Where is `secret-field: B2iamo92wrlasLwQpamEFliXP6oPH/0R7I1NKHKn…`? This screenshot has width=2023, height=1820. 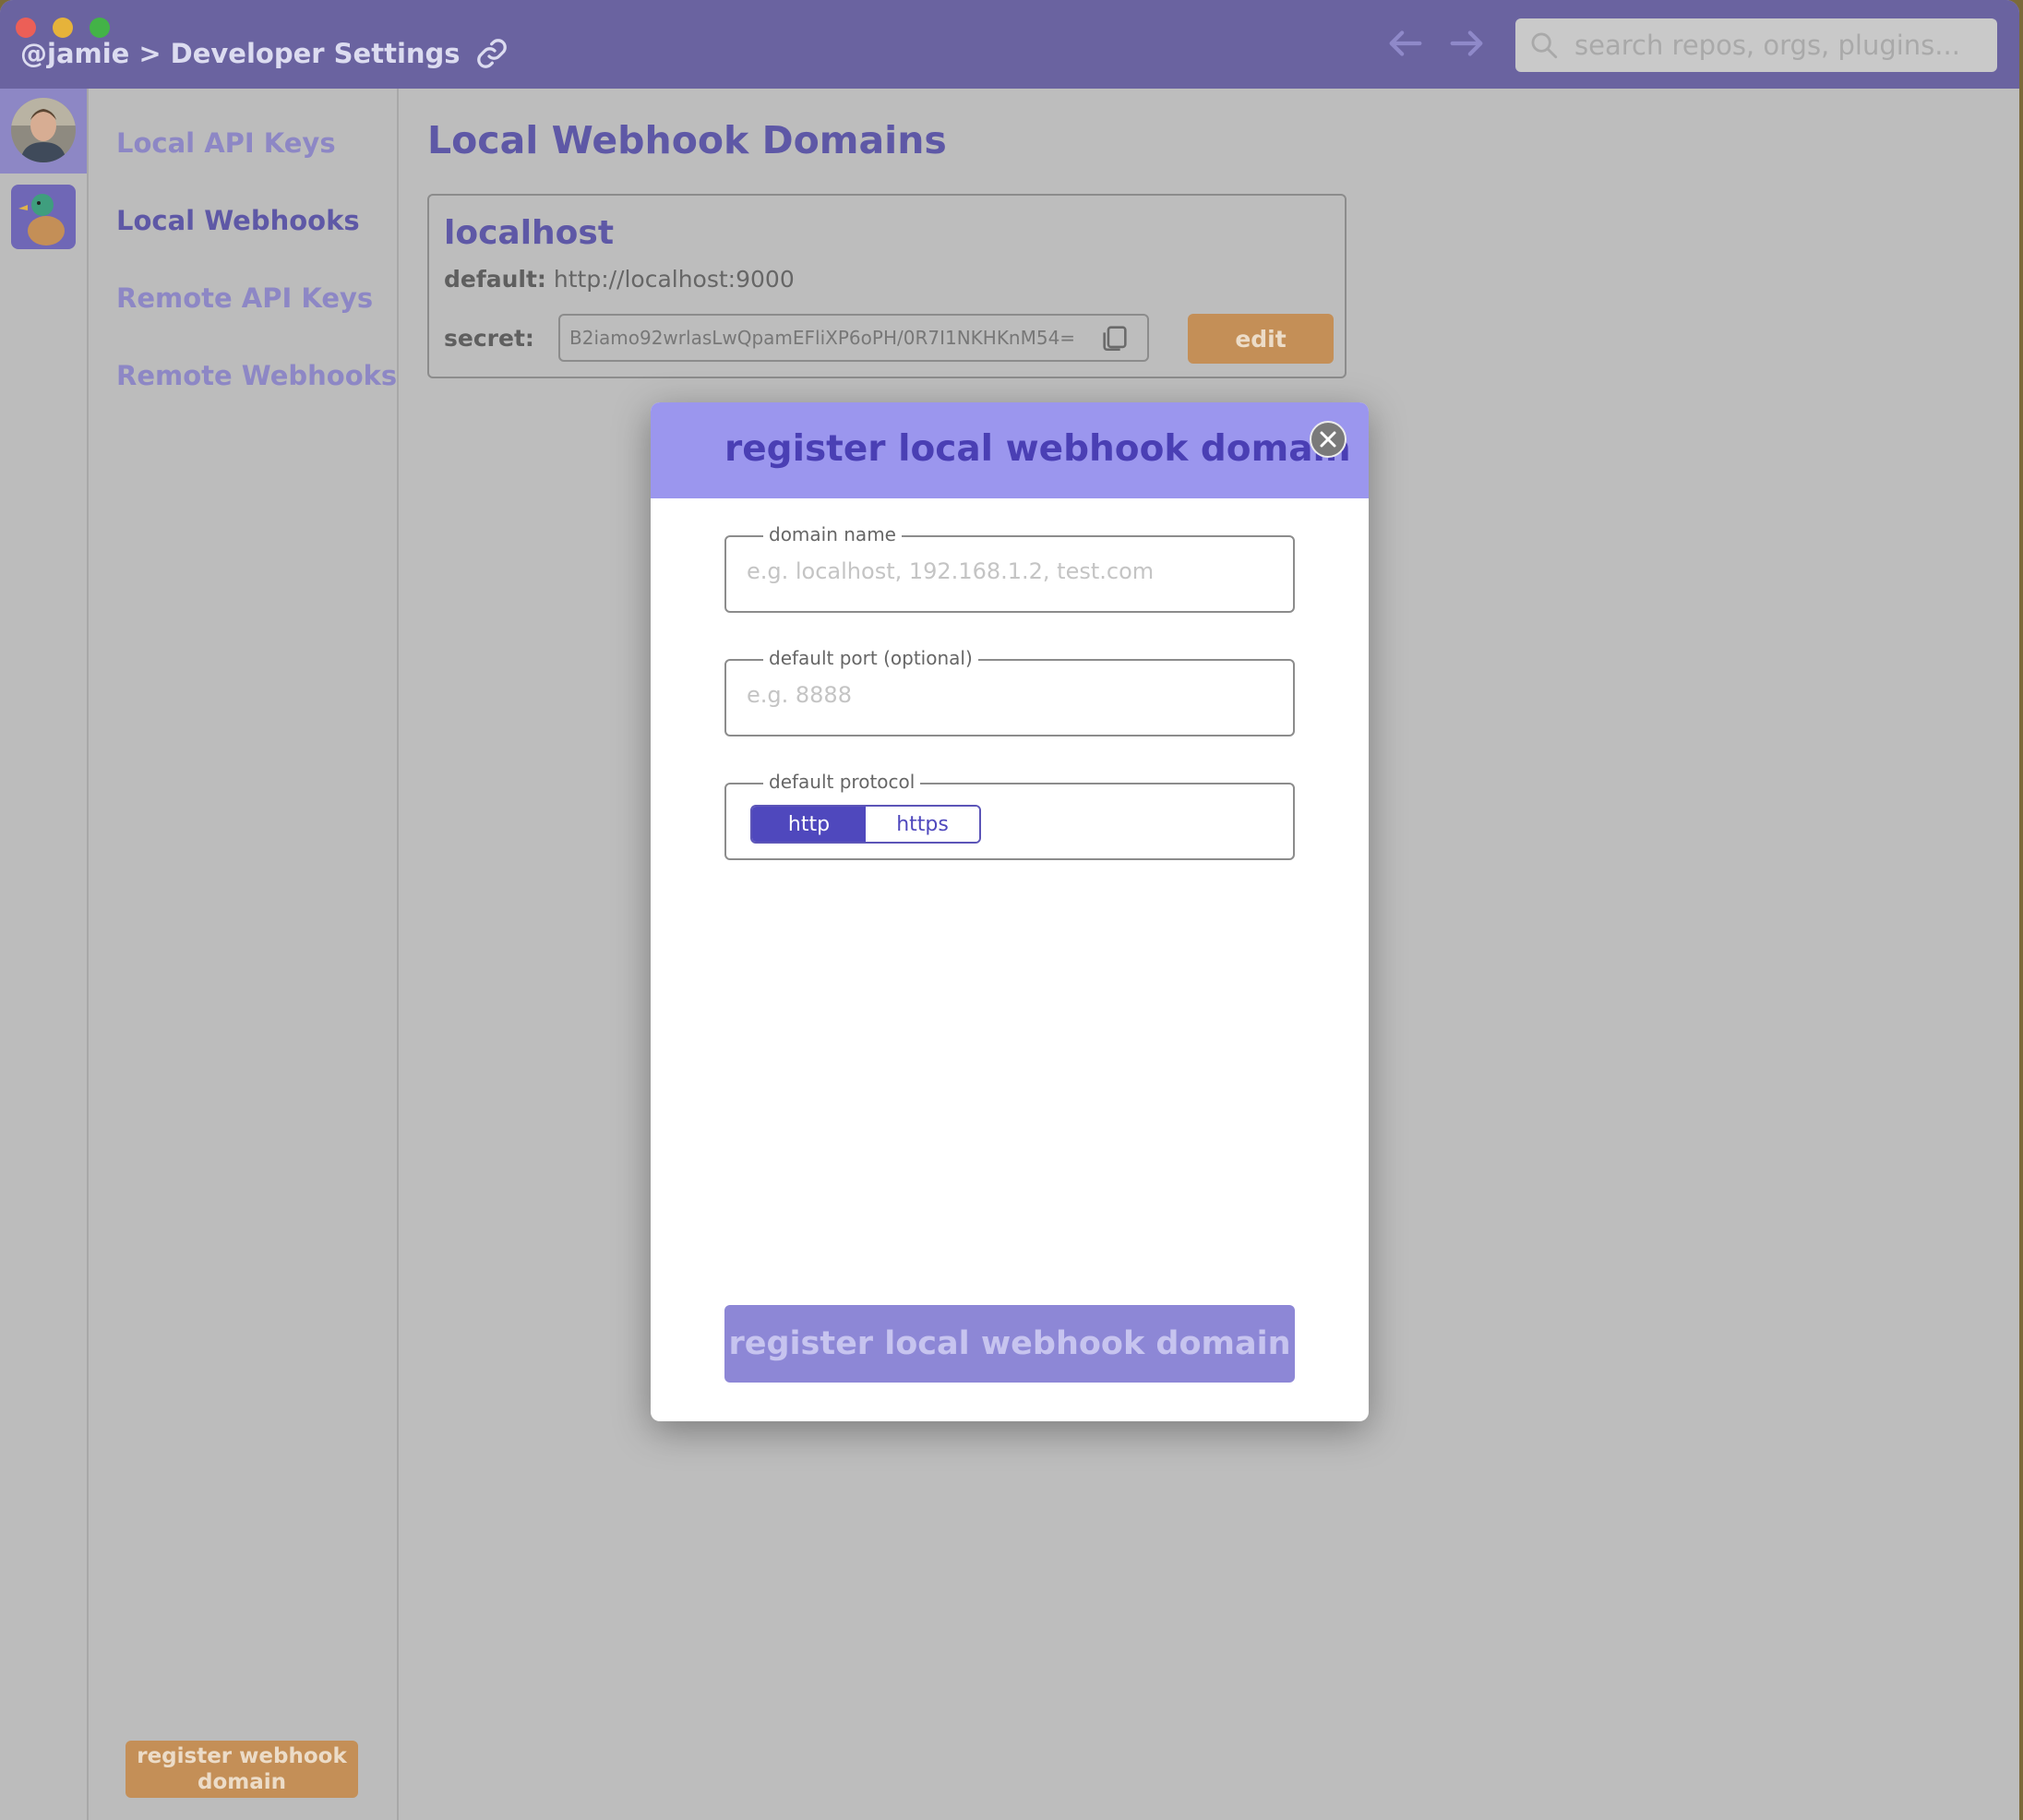 secret-field: B2iamo92wrlasLwQpamEFliXP6oPH/0R7I1NKHKn… is located at coordinates (854, 338).